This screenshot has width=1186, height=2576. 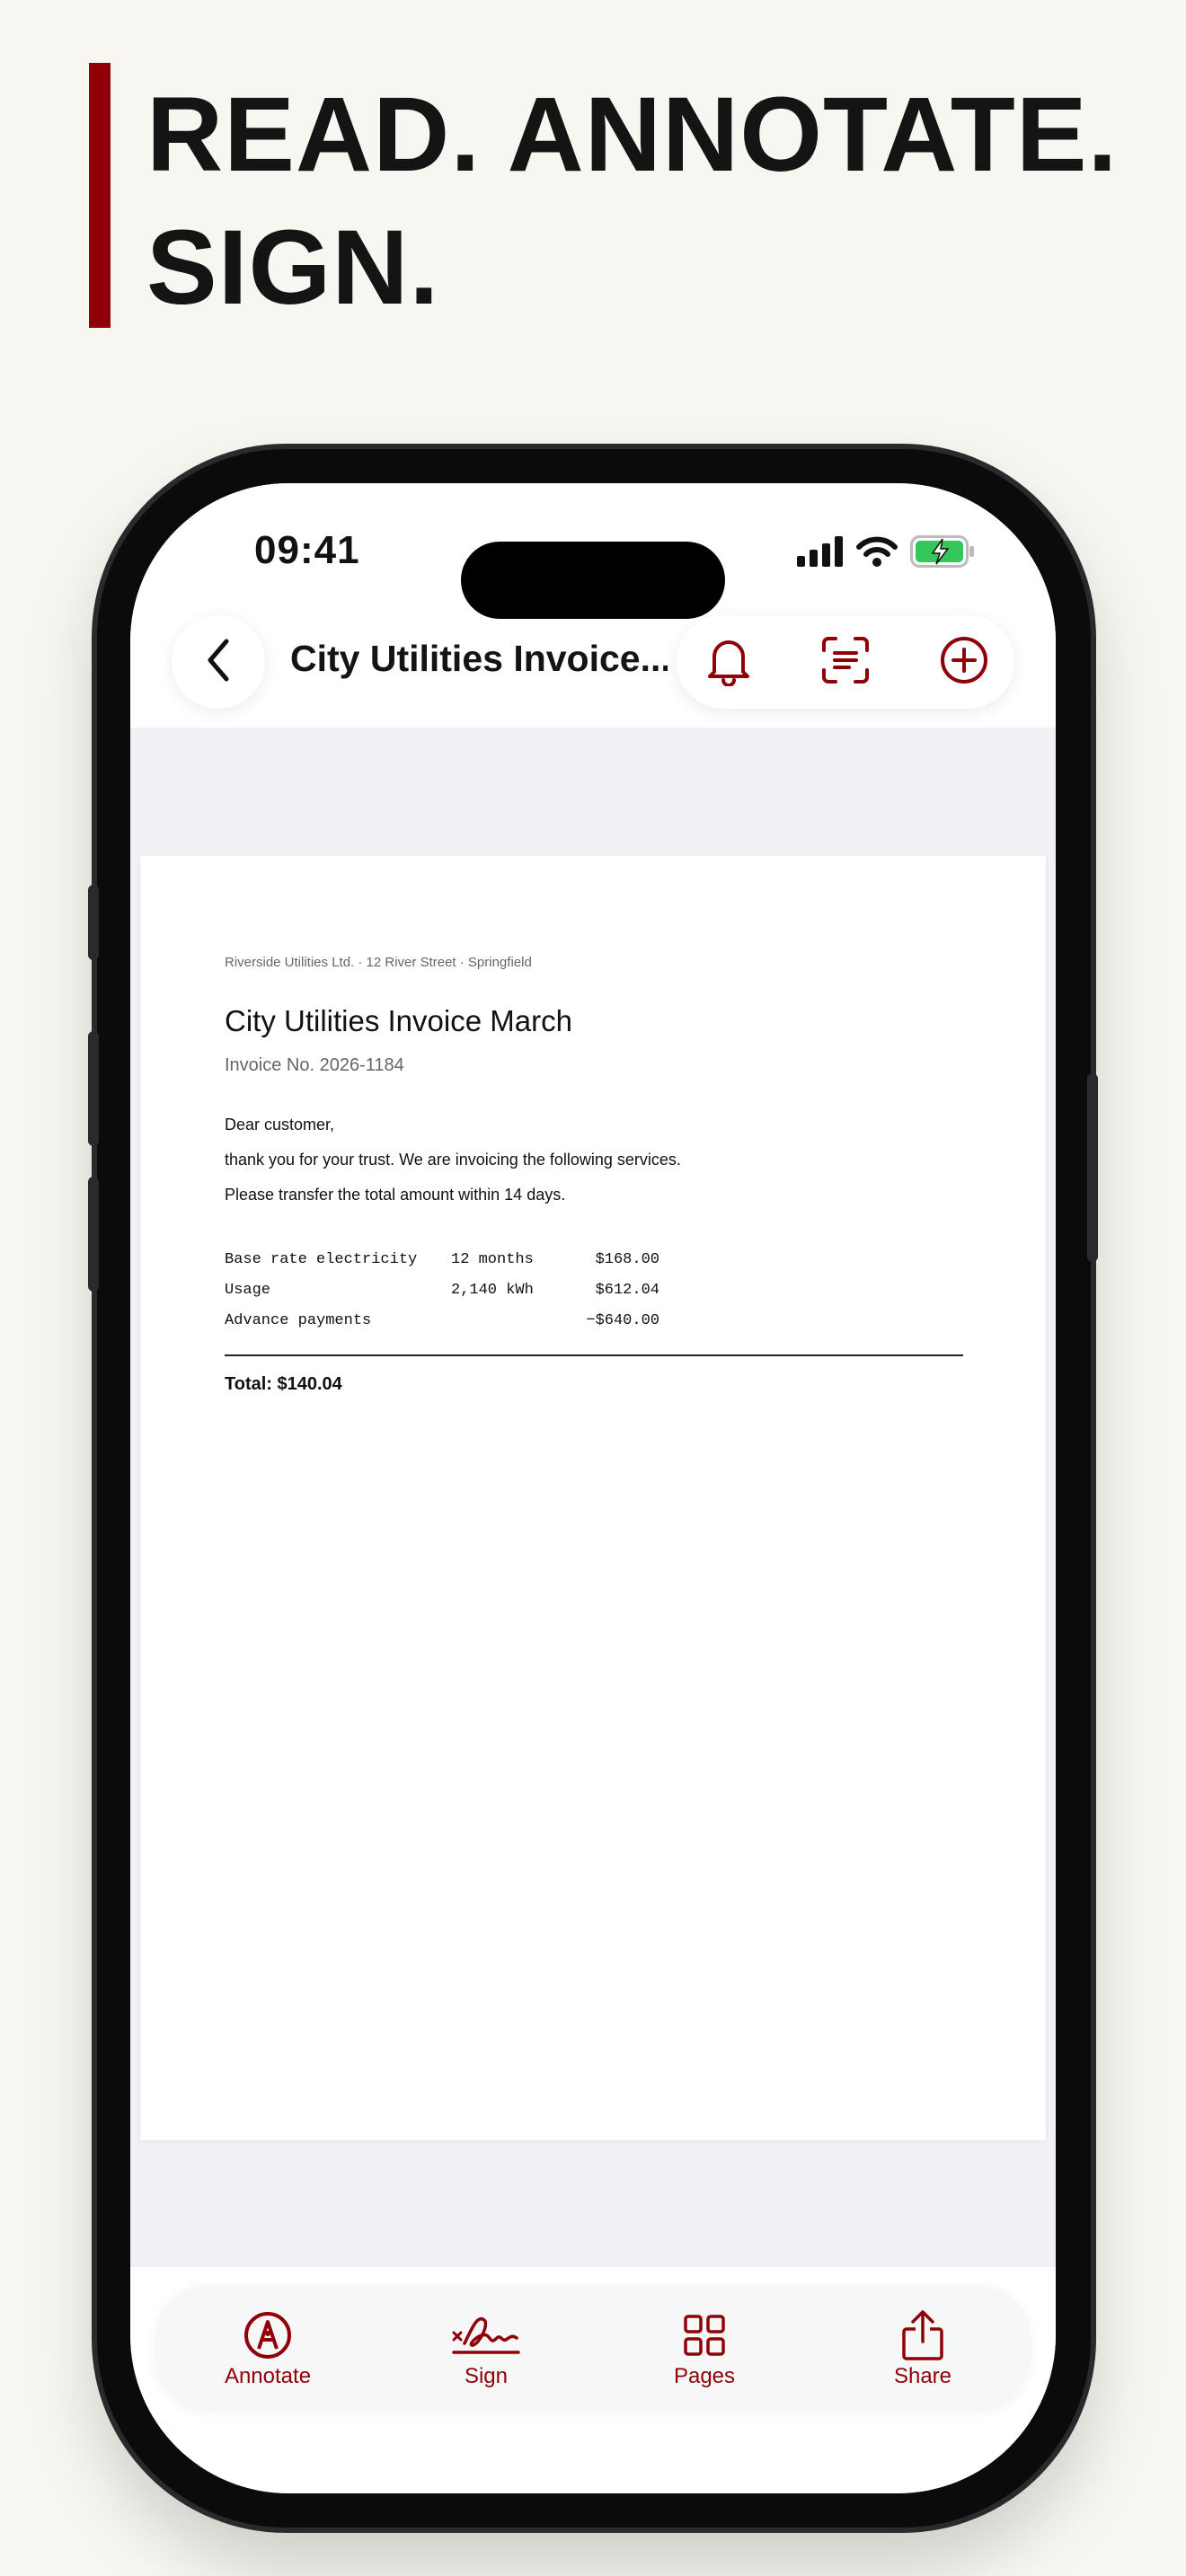 I want to click on total-divider, so click(x=594, y=1355).